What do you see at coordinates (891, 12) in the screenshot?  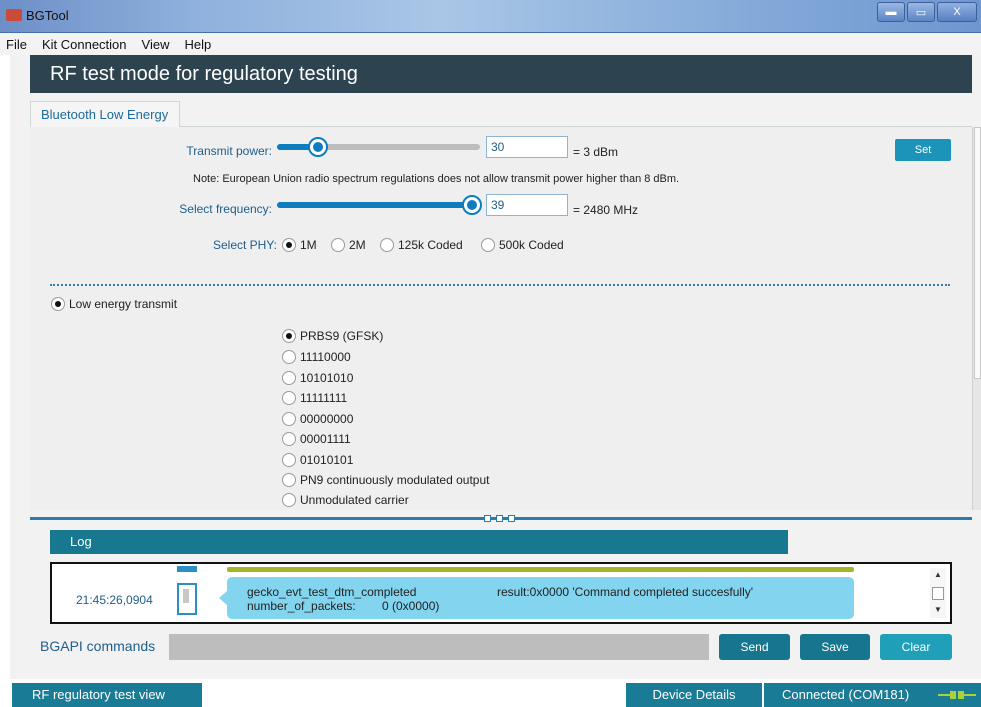 I see `minimize-button: ▬` at bounding box center [891, 12].